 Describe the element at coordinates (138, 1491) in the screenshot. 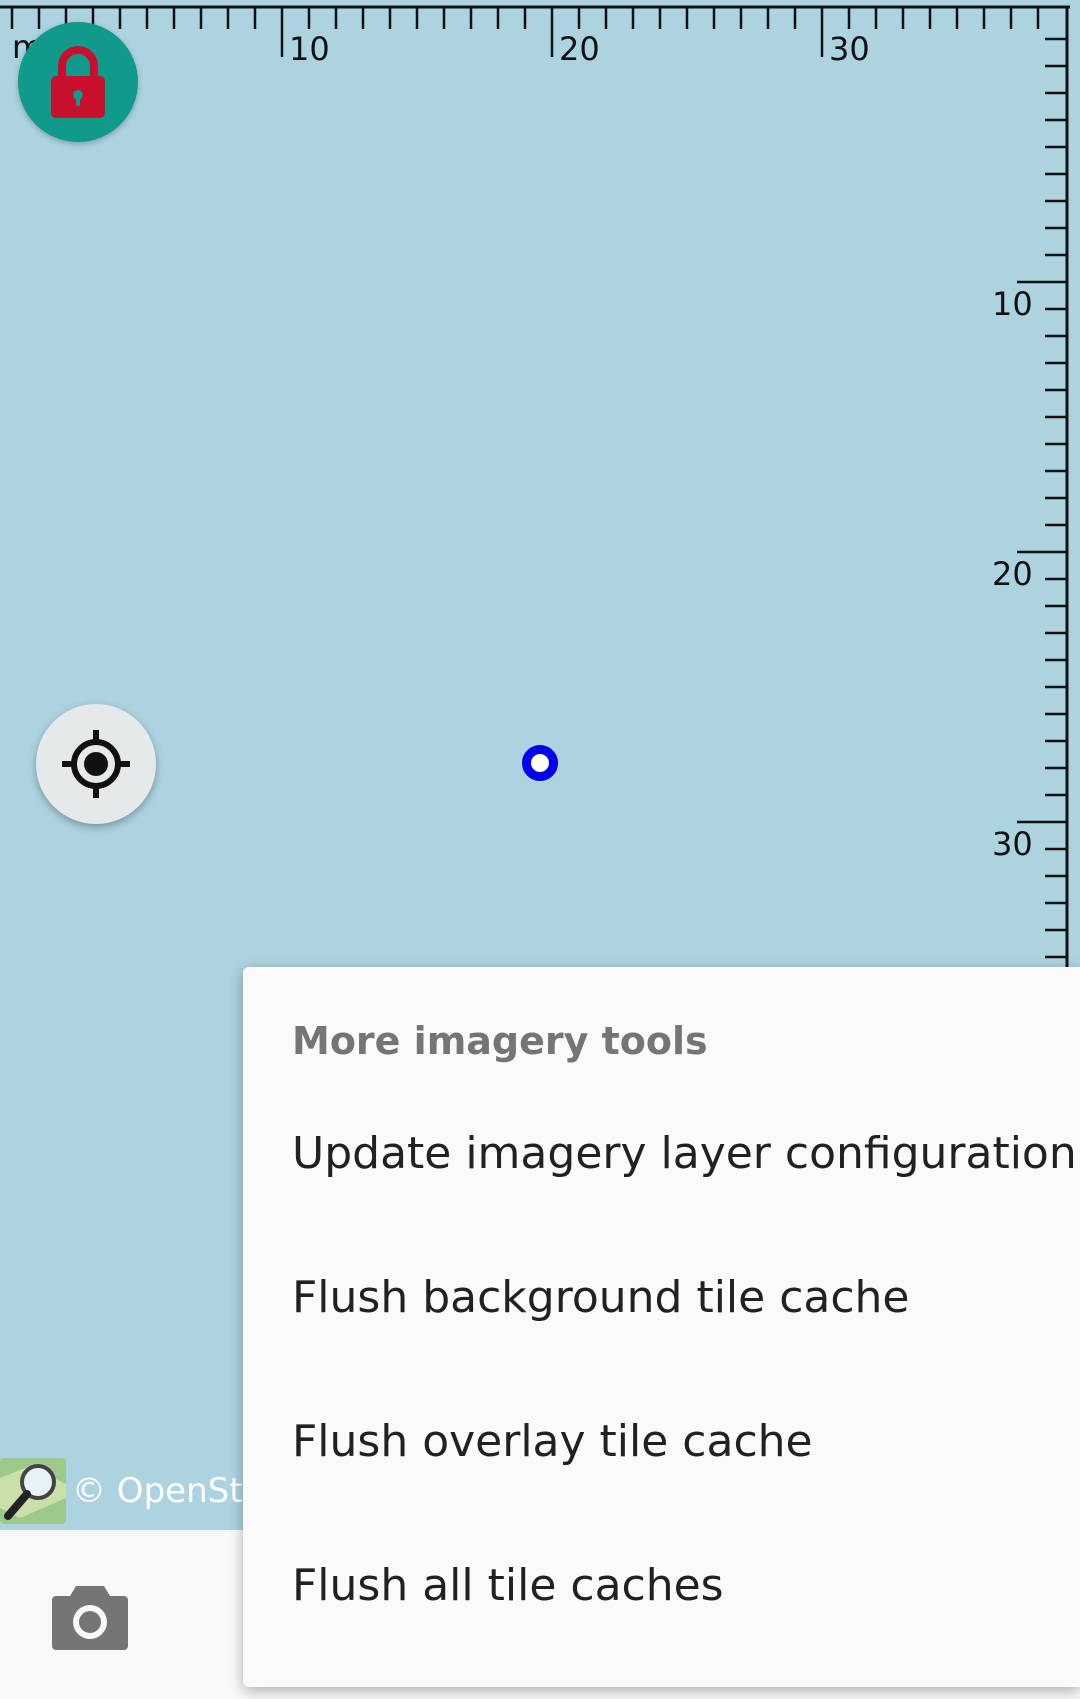

I see `map-attribution: © OpenStre` at that location.